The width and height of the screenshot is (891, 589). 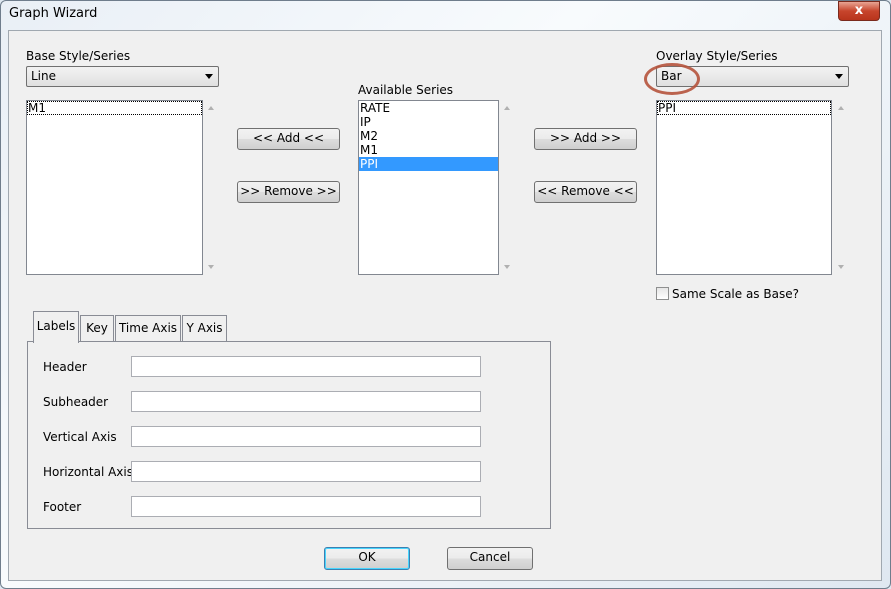 I want to click on header-label: Header, so click(x=65, y=367).